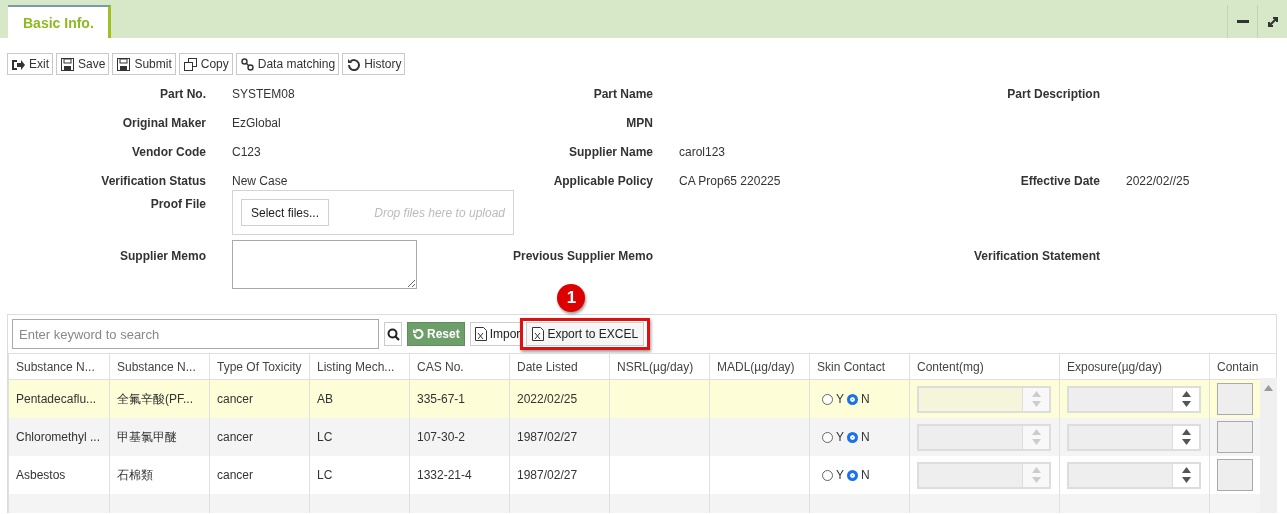 This screenshot has width=1287, height=514. I want to click on search-button, so click(393, 334).